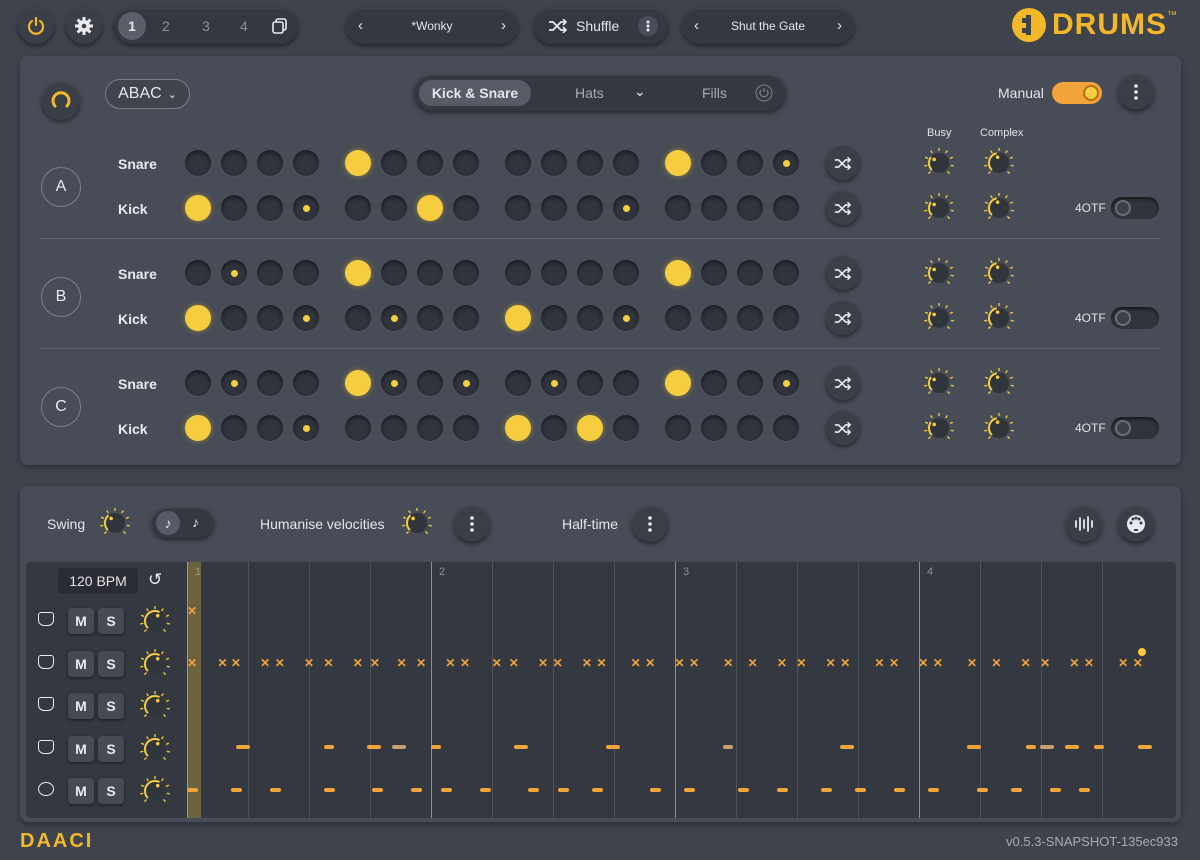 The width and height of the screenshot is (1200, 860). I want to click on waveform-button, so click(1084, 524).